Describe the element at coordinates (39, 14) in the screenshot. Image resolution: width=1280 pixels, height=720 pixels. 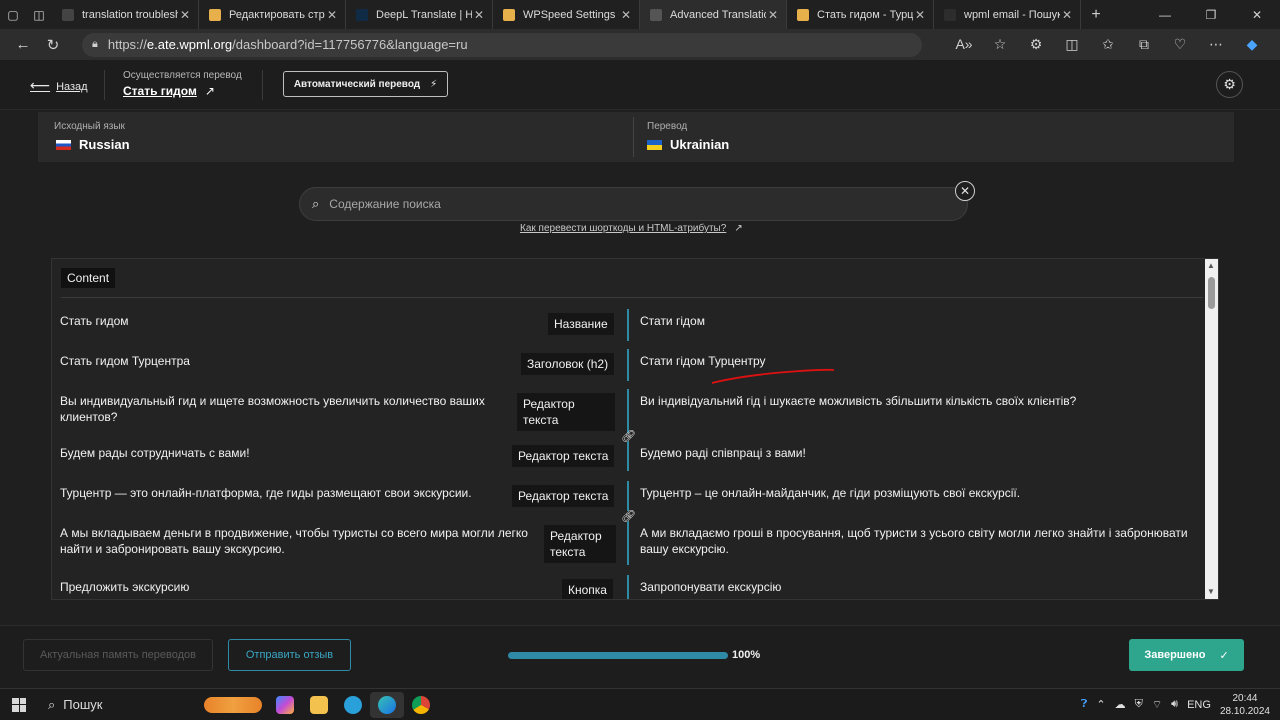
I see `tab-actions-icon: ◫` at that location.